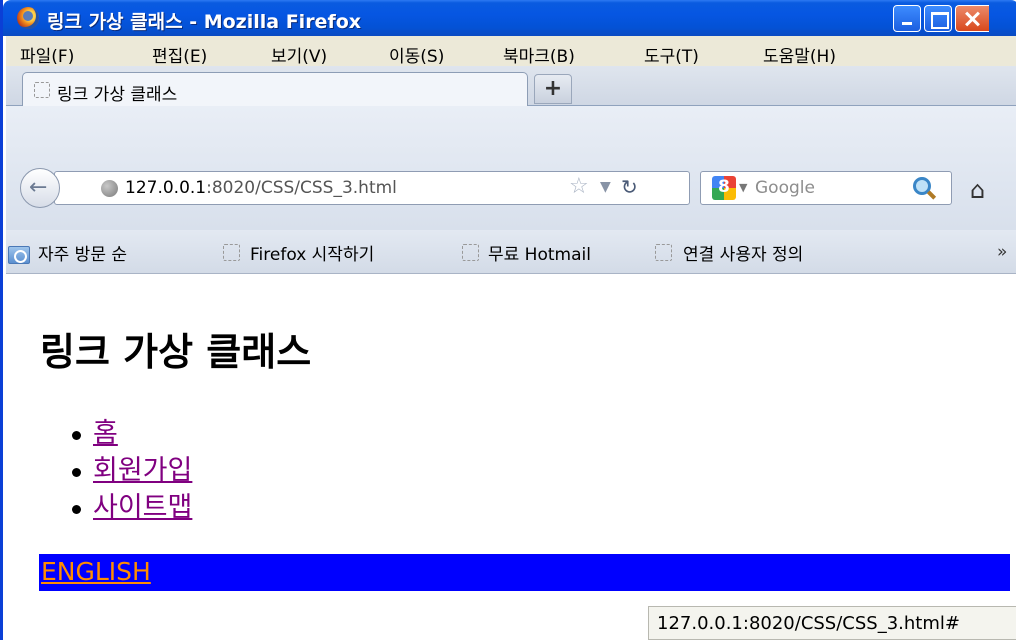  Describe the element at coordinates (724, 188) in the screenshot. I see `google-icon` at that location.